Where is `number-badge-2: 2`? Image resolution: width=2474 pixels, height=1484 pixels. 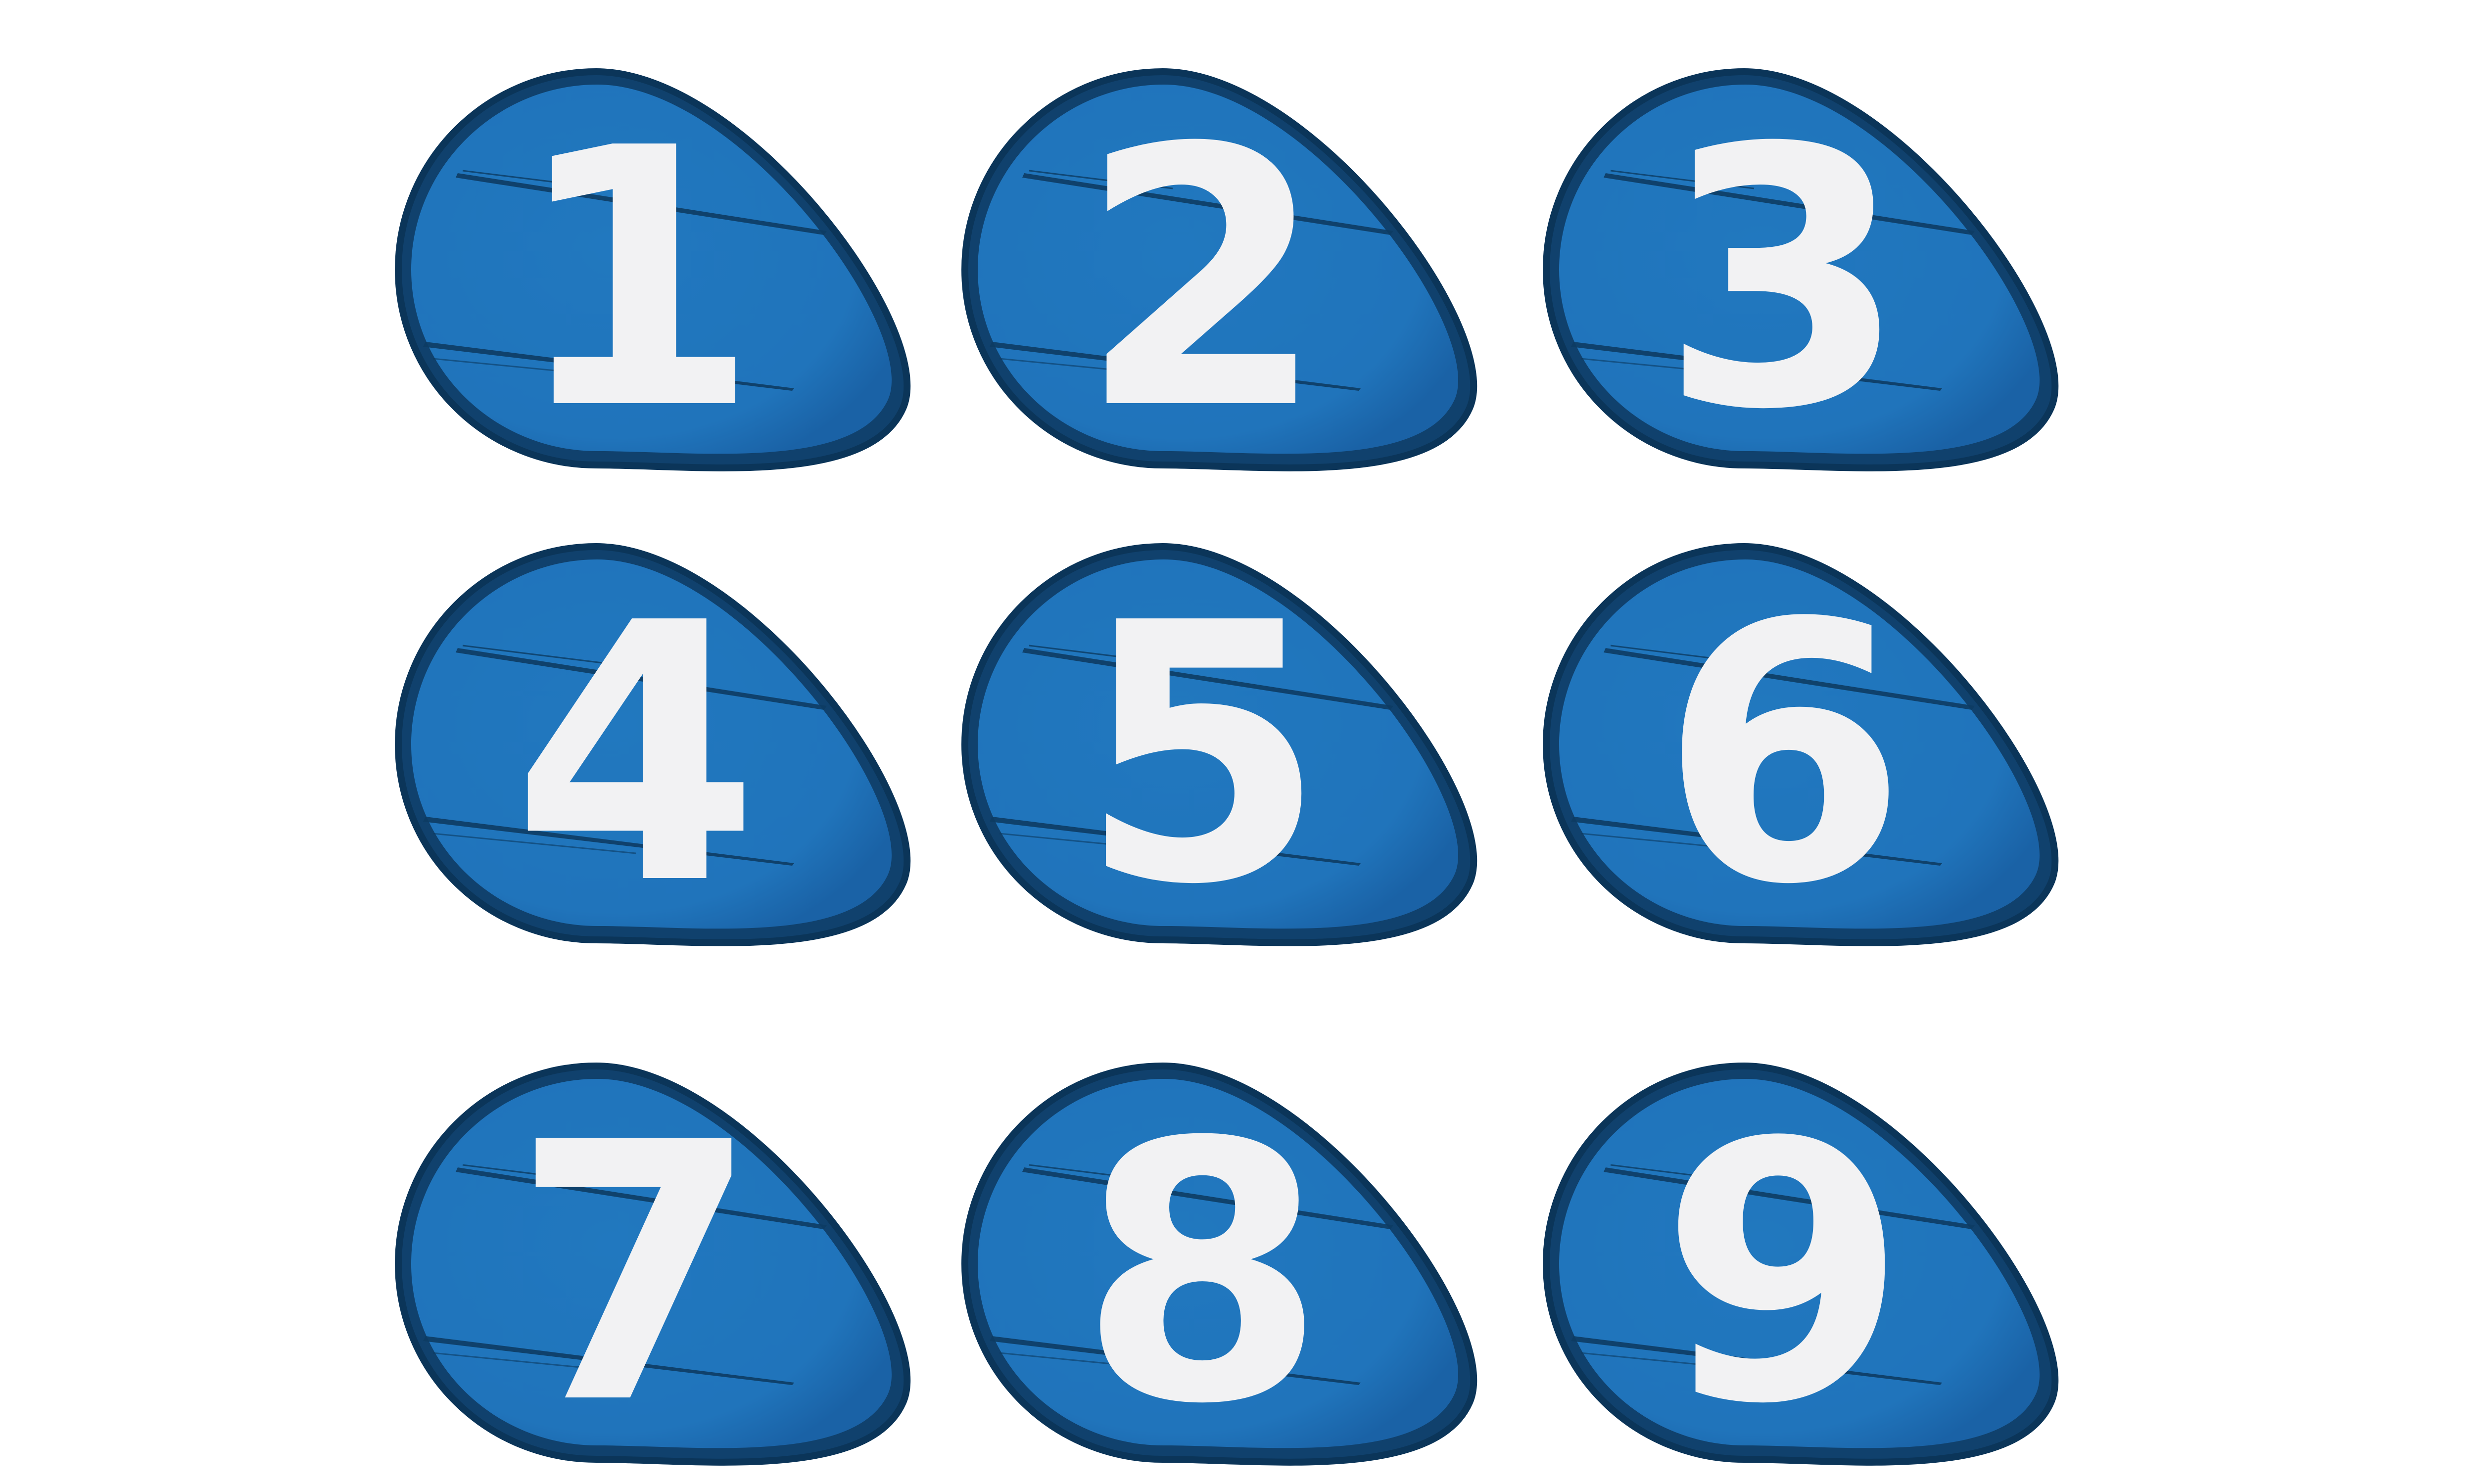
number-badge-2: 2 is located at coordinates (1219, 279).